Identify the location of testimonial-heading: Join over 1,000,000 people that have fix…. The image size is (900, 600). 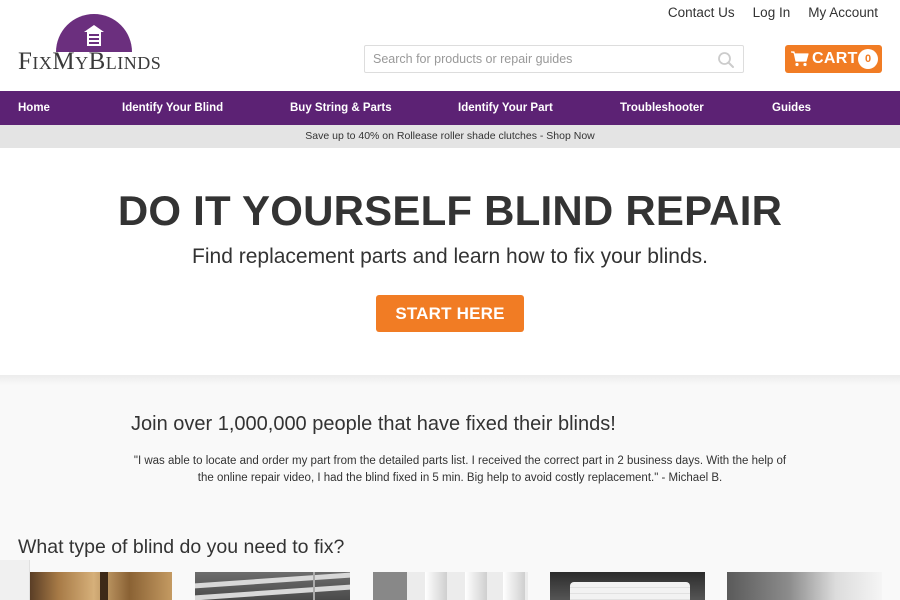
(373, 424).